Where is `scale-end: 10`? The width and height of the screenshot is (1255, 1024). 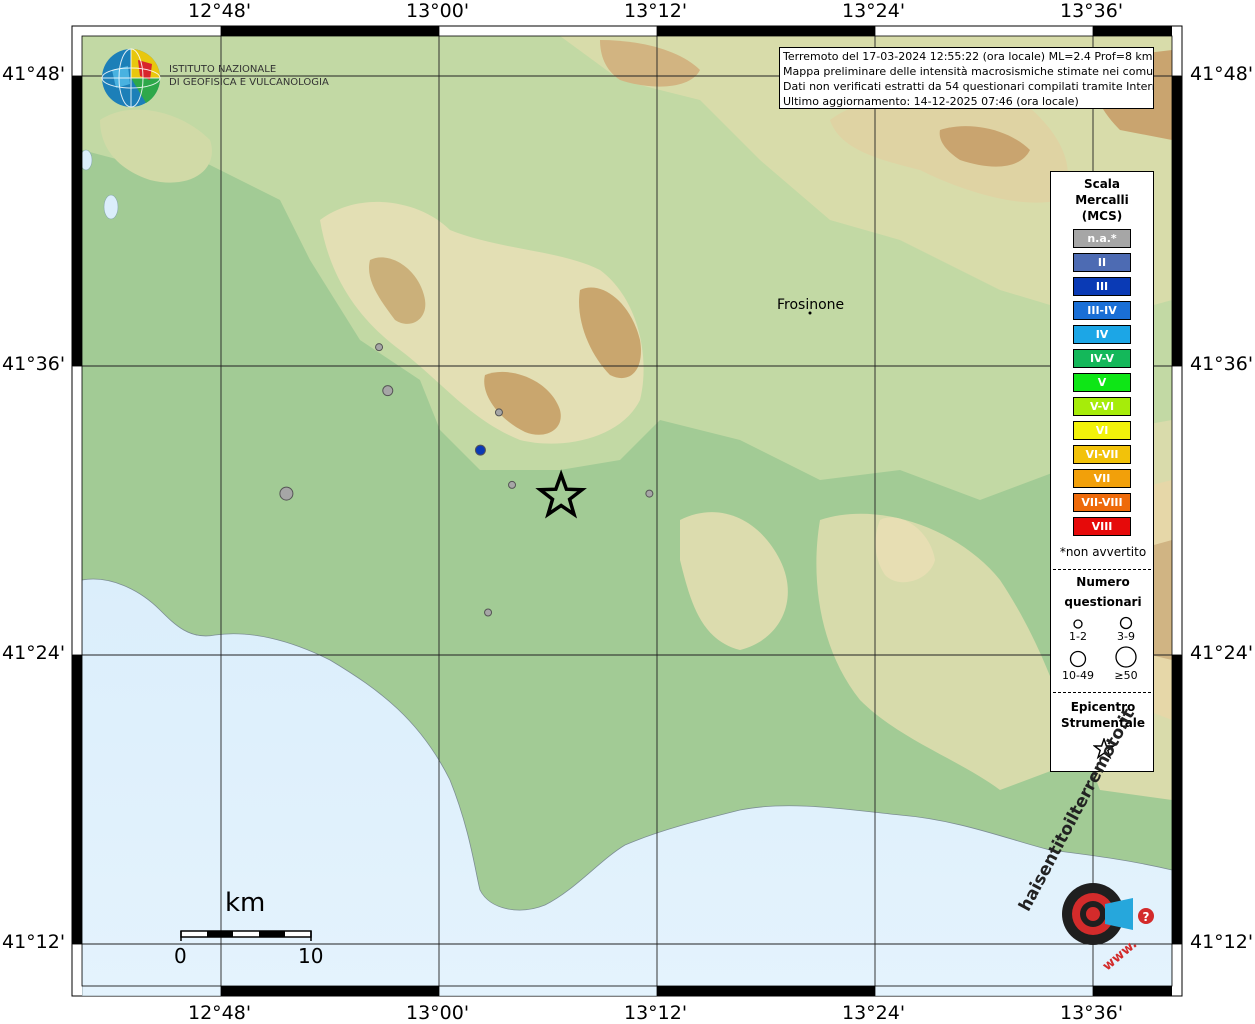
scale-end: 10 is located at coordinates (311, 956).